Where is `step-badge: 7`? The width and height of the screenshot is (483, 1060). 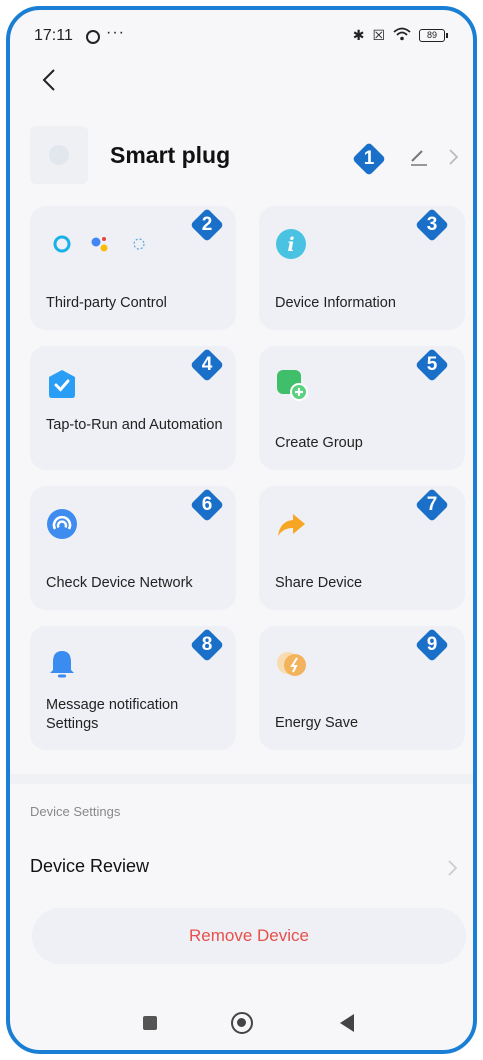 step-badge: 7 is located at coordinates (432, 505).